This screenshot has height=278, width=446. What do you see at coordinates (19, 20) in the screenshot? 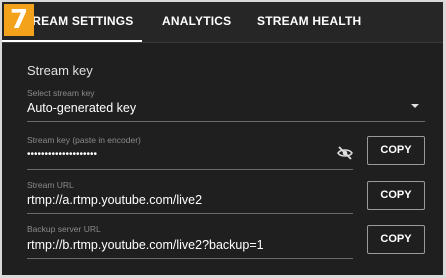
I see `step-badge: 7` at bounding box center [19, 20].